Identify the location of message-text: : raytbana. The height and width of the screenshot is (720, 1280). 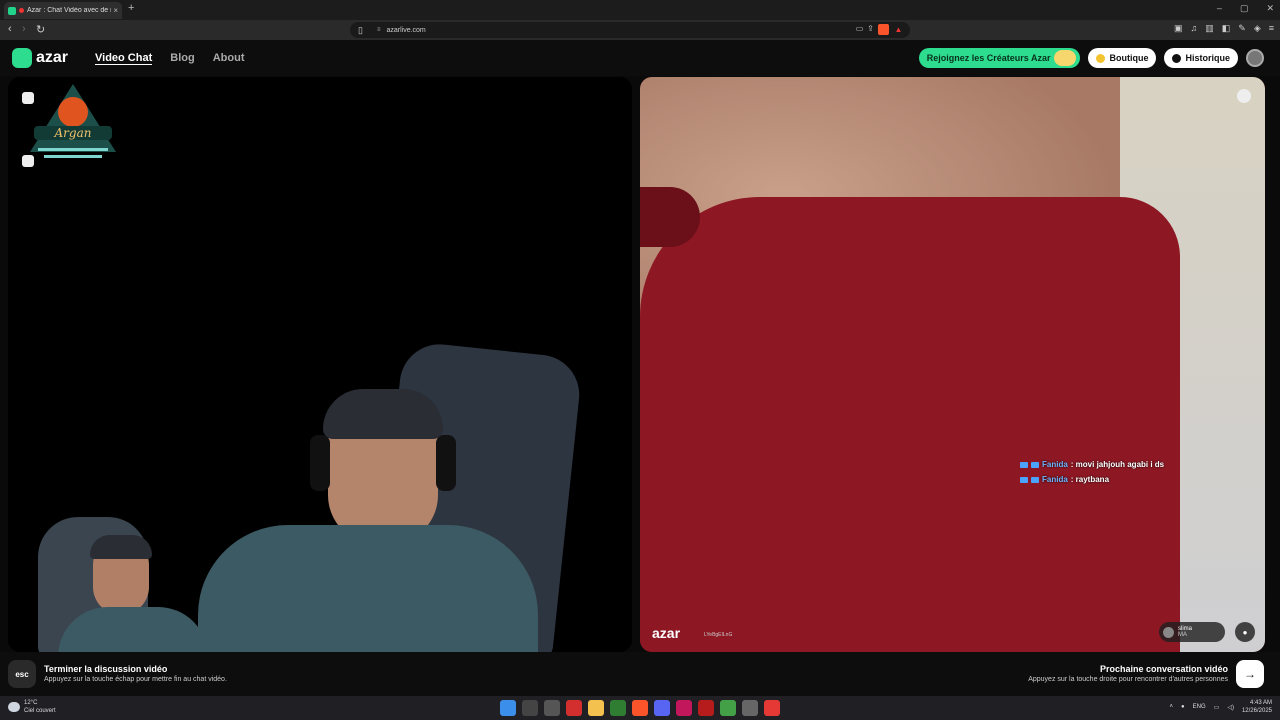
(1090, 479).